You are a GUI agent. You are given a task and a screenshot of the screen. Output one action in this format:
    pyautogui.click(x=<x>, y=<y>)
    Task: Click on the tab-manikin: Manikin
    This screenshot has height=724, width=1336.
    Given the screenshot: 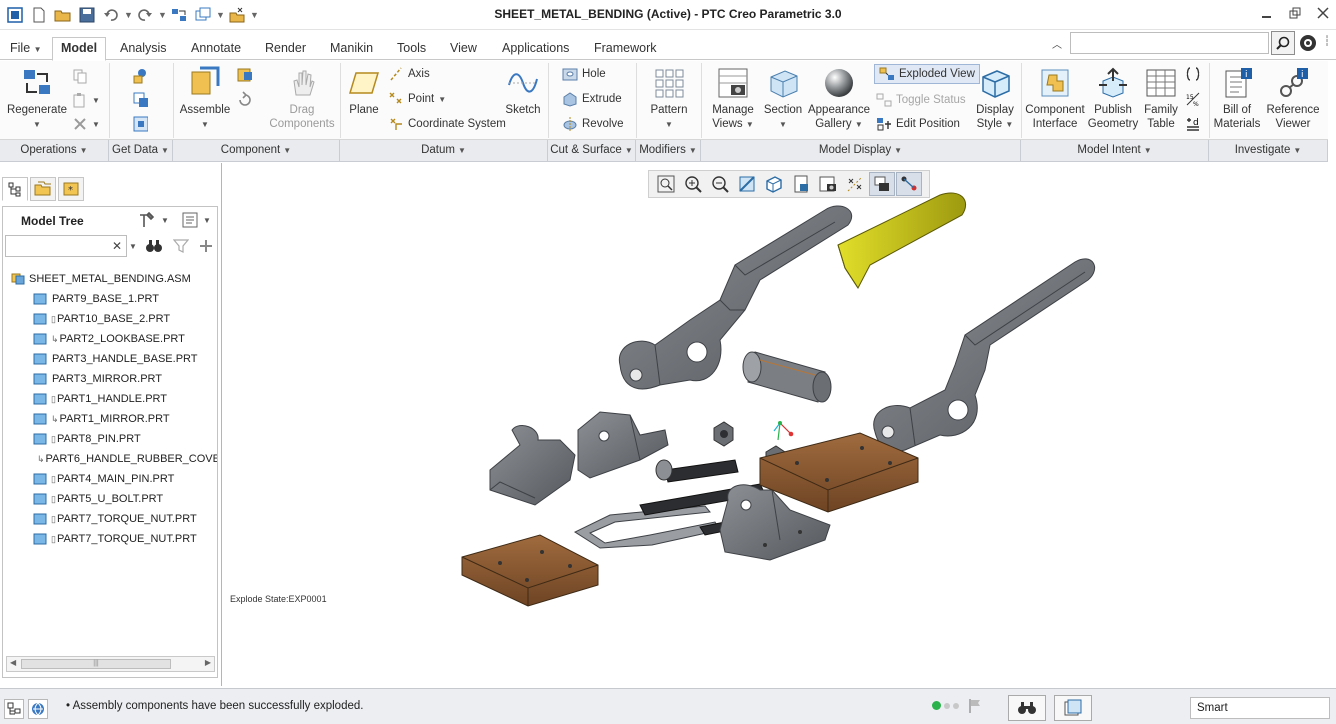 What is the action you would take?
    pyautogui.click(x=351, y=49)
    